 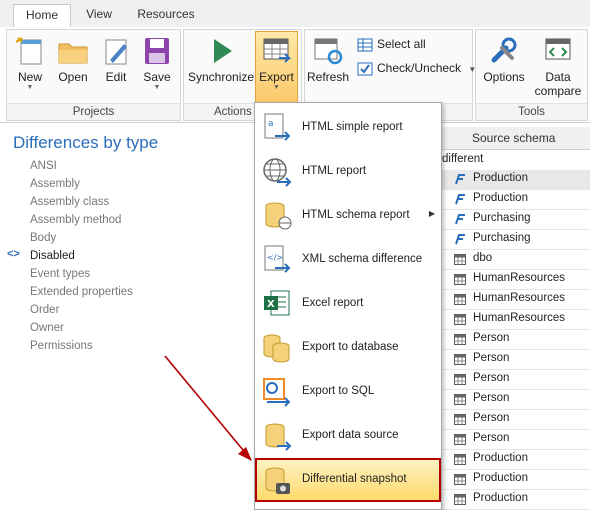 I want to click on options-button: Options, so click(x=504, y=65).